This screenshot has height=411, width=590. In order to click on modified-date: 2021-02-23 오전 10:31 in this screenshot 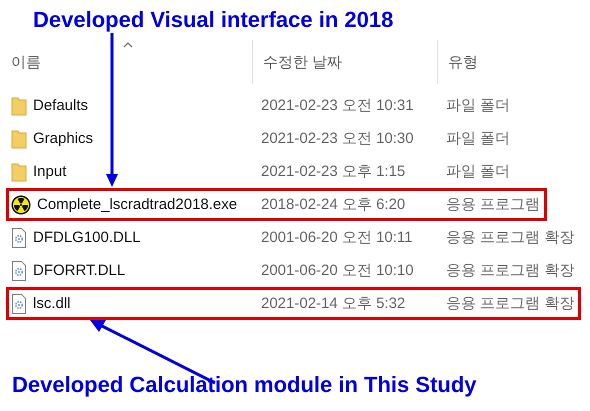, I will do `click(338, 105)`.